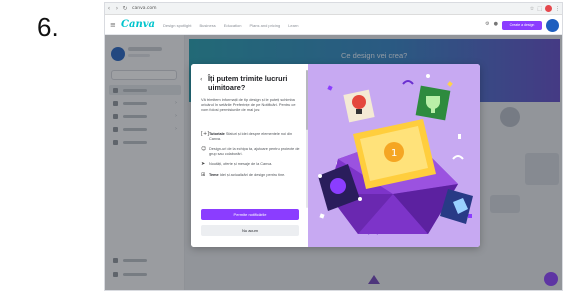 The width and height of the screenshot is (563, 296). I want to click on forward-icon: ›, so click(117, 8).